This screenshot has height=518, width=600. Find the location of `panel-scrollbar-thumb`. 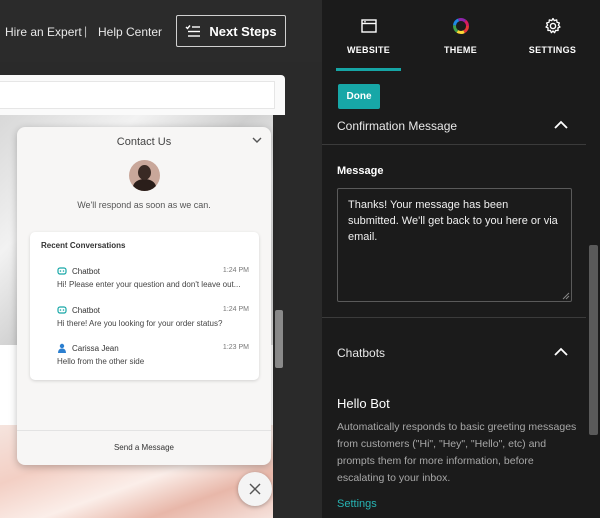

panel-scrollbar-thumb is located at coordinates (593, 340).